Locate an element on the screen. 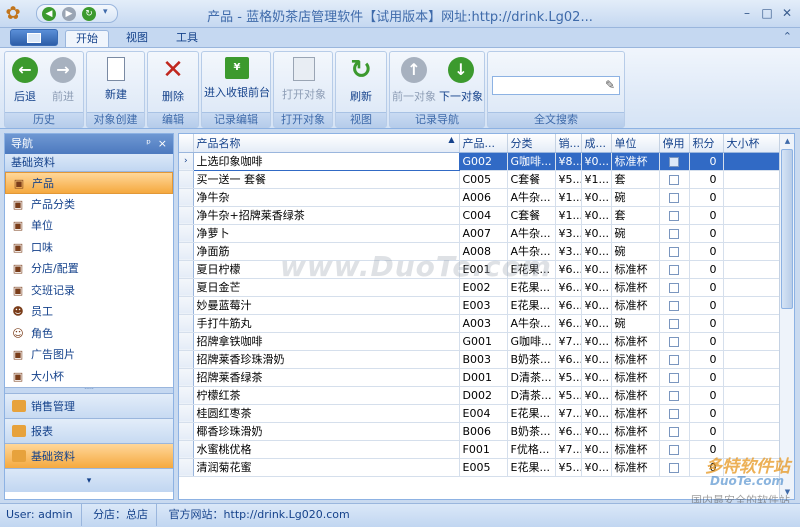  product-name-cell: 净牛杂+招牌莱香绿茶 is located at coordinates (326, 215).